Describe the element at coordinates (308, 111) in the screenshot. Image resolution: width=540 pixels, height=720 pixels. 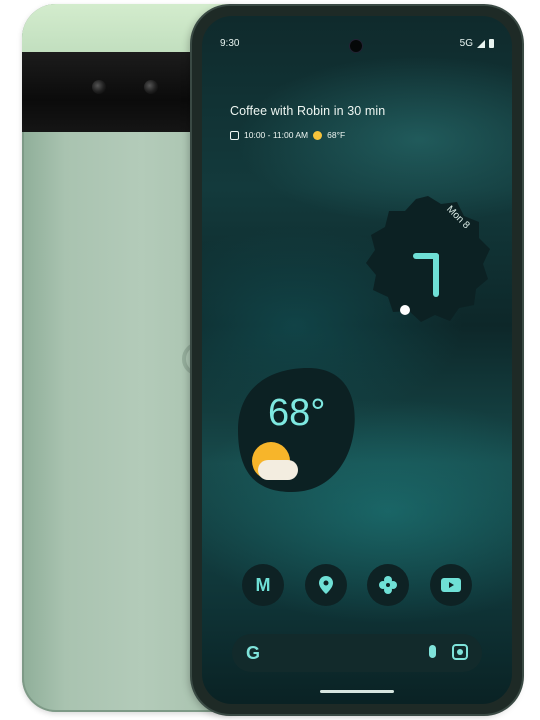
I see `event-title: Coffee with Robin in 30 min` at that location.